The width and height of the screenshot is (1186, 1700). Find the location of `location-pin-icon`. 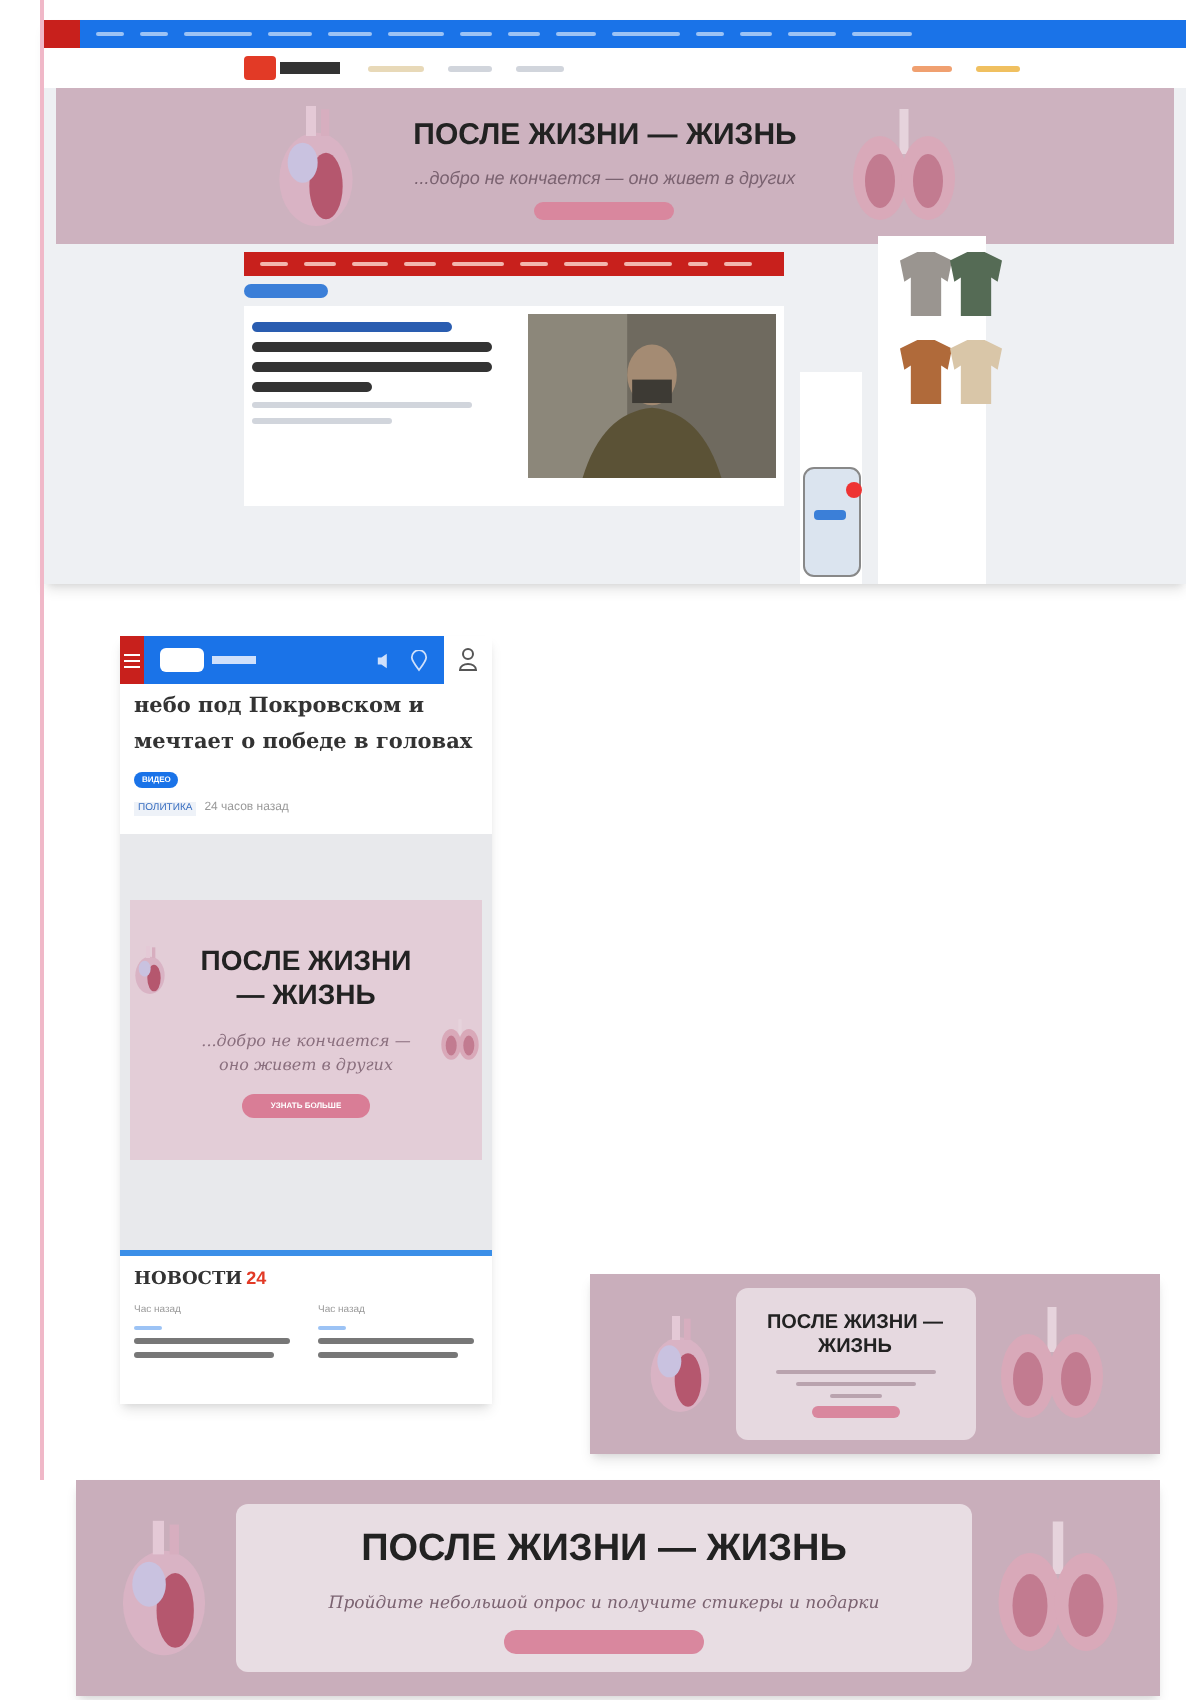

location-pin-icon is located at coordinates (419, 660).